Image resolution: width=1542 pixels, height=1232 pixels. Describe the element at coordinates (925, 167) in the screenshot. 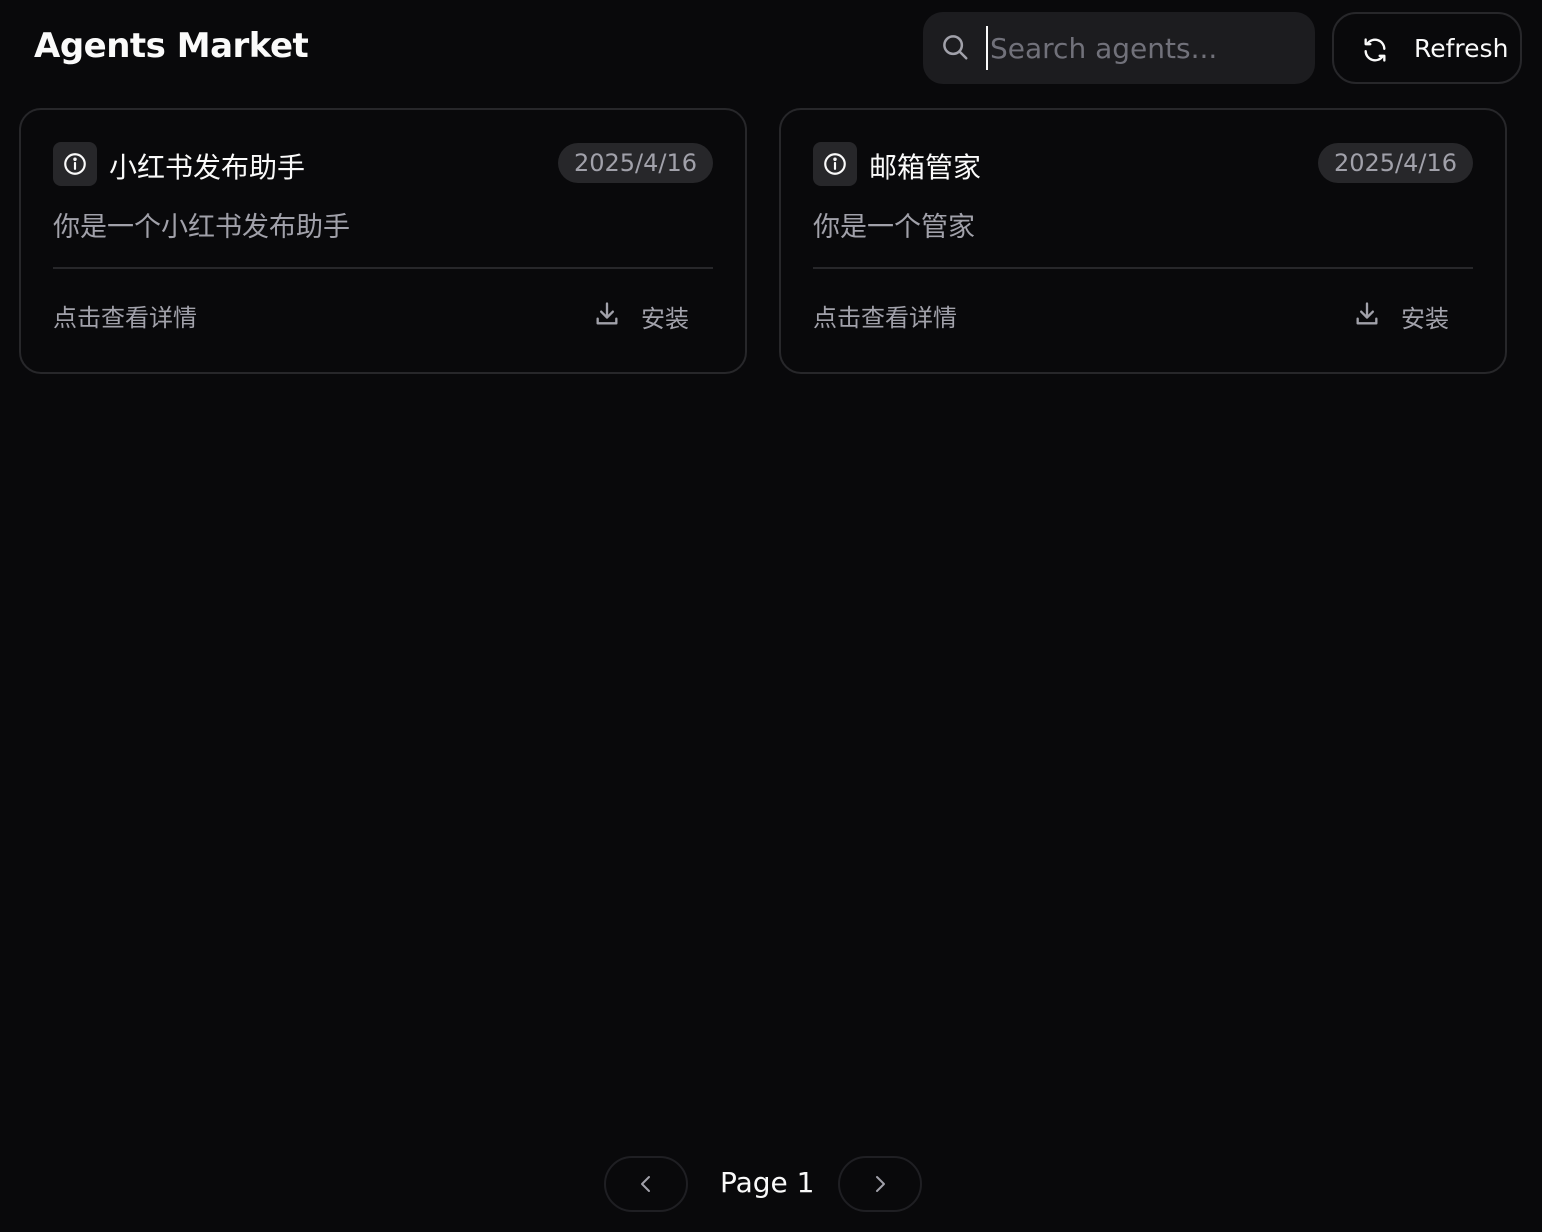

I see `agent-name: 邮箱管家` at that location.